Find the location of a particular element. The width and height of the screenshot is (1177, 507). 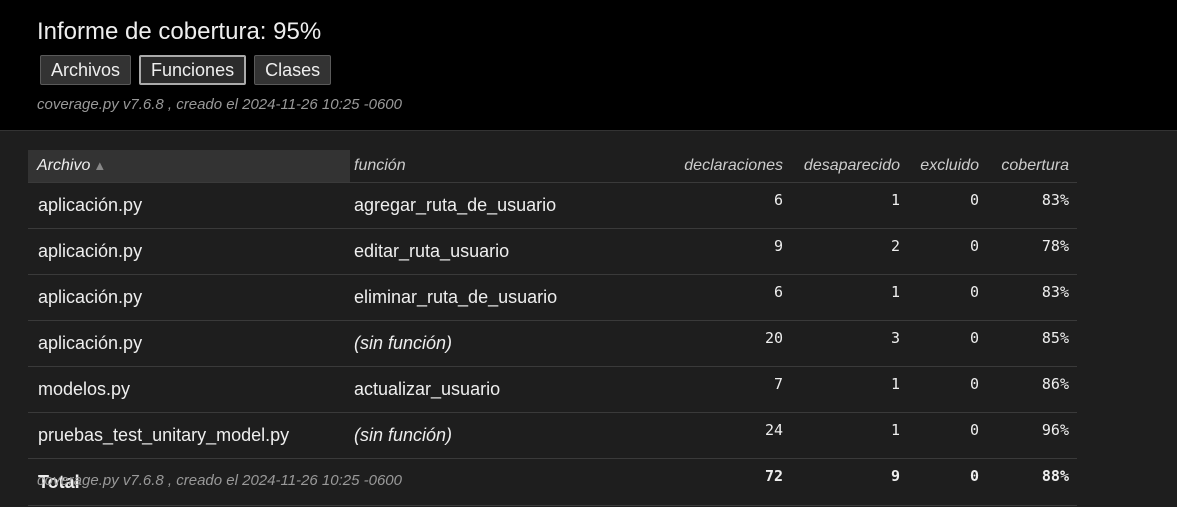

total-coverage: 88% is located at coordinates (1032, 482).